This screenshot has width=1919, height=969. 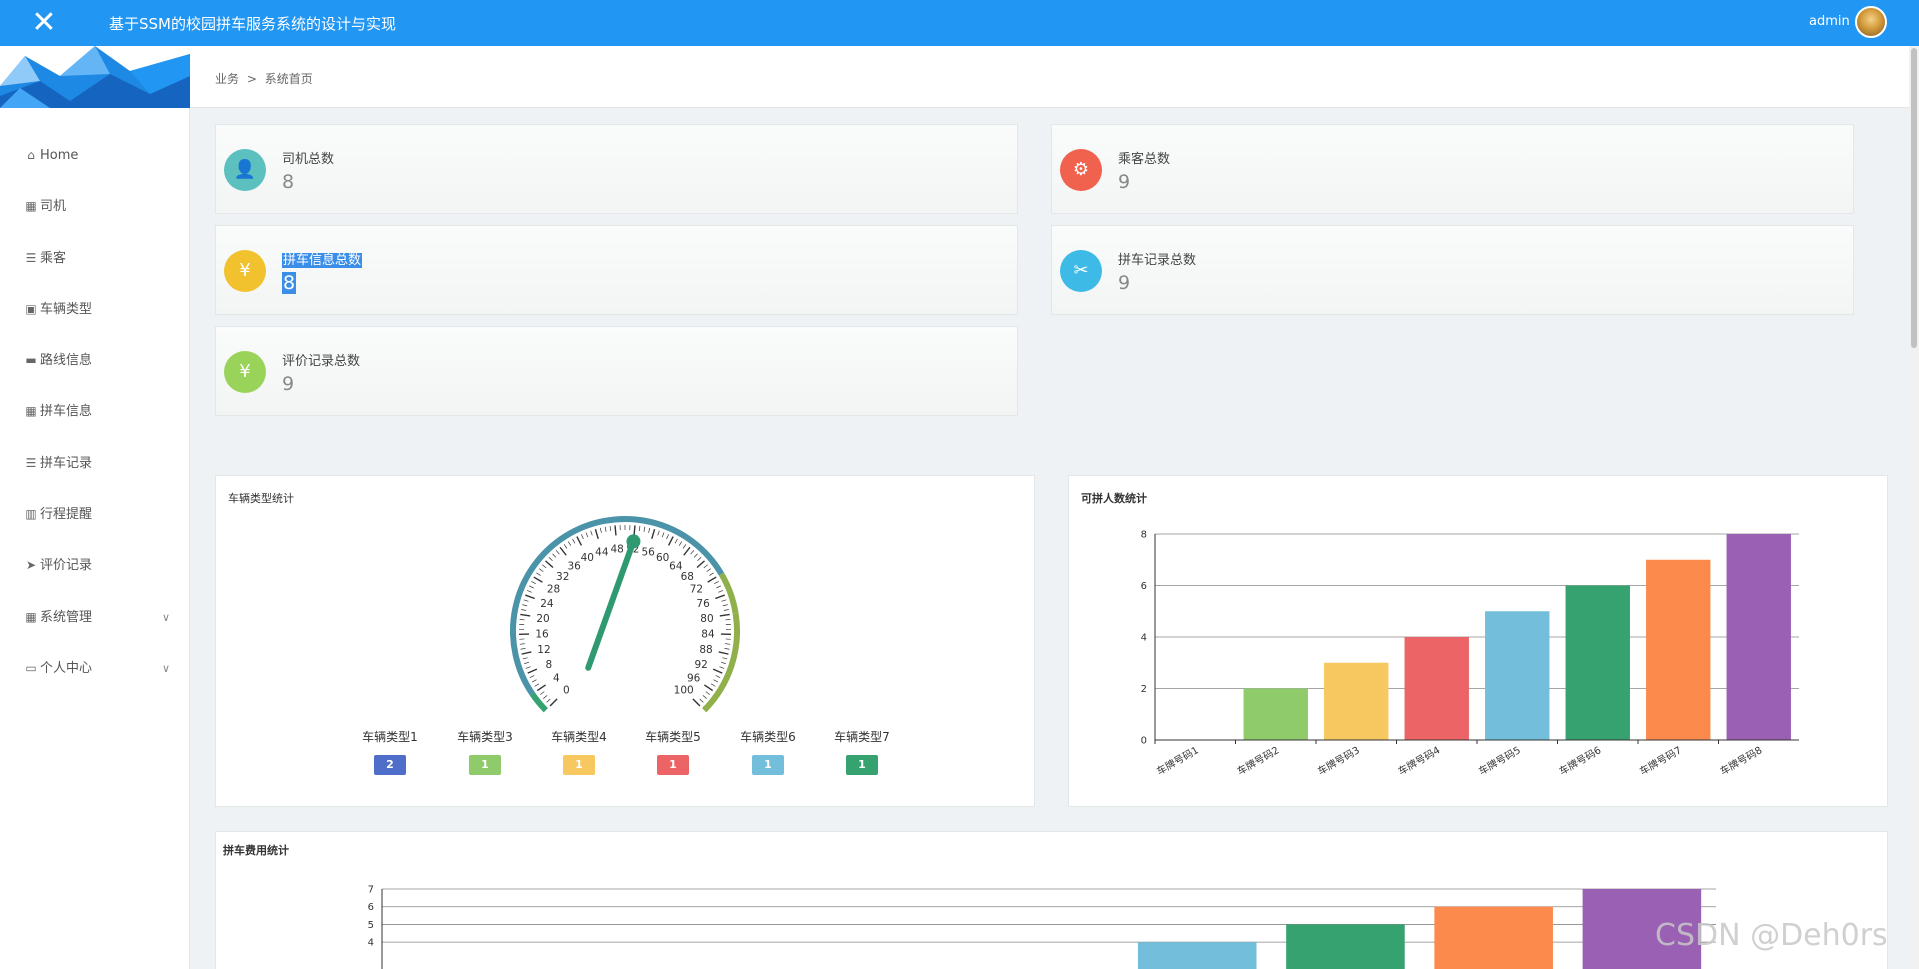 I want to click on stat-label: 拼车信息总数, so click(x=322, y=258).